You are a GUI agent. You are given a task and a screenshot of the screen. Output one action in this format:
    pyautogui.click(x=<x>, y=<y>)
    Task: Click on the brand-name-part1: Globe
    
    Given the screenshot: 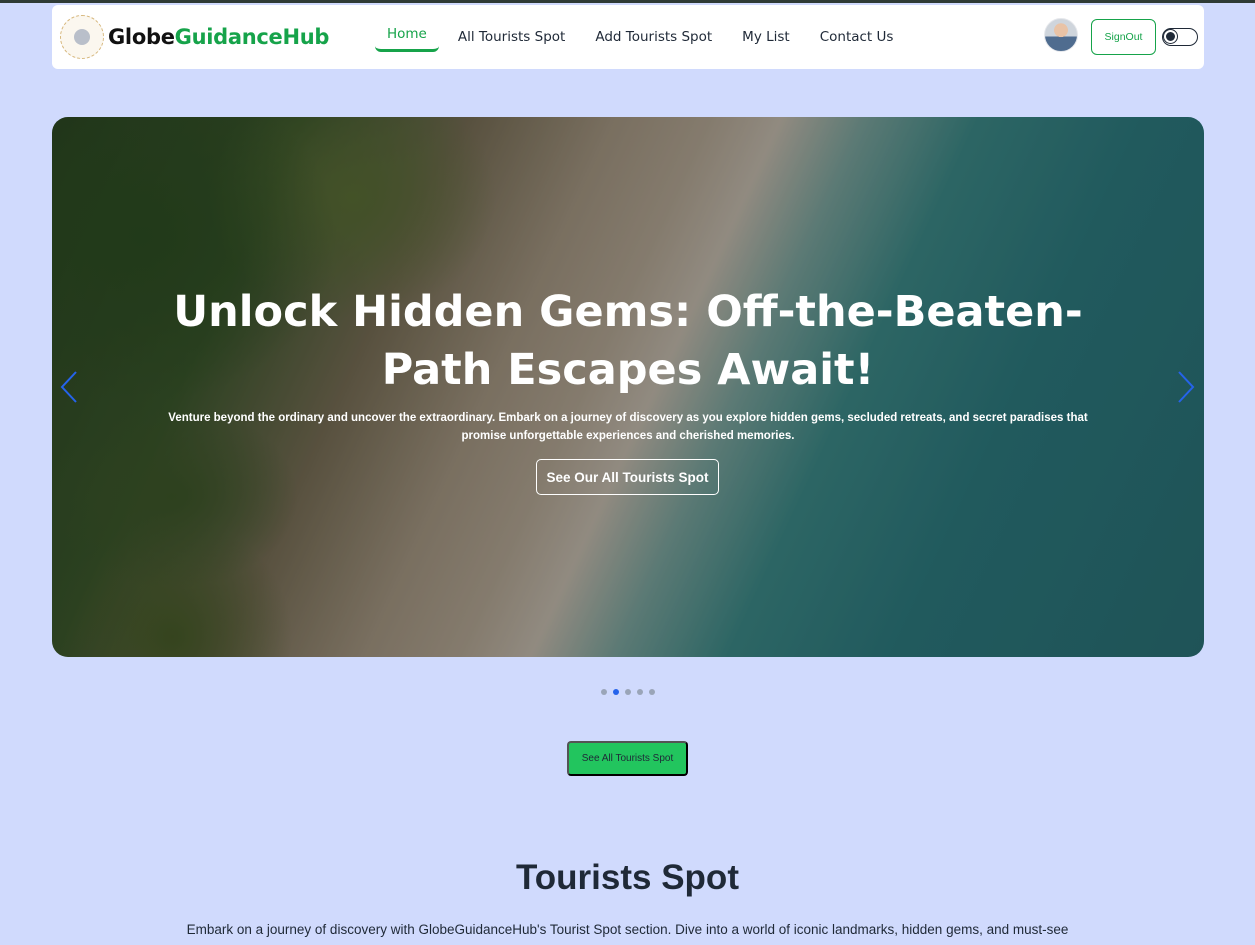 What is the action you would take?
    pyautogui.click(x=141, y=37)
    